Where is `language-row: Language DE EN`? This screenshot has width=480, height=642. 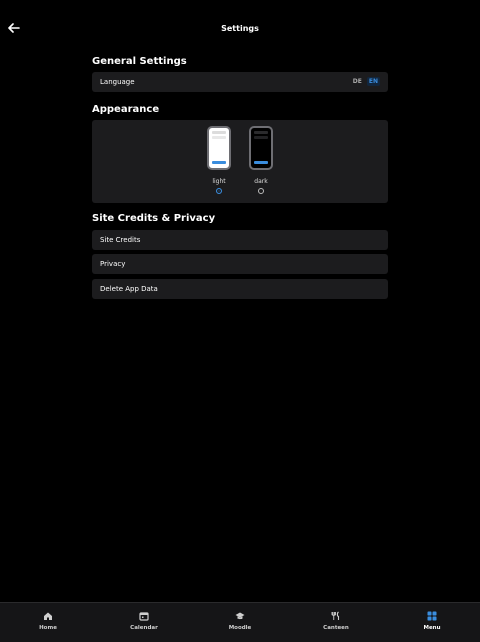 language-row: Language DE EN is located at coordinates (240, 82).